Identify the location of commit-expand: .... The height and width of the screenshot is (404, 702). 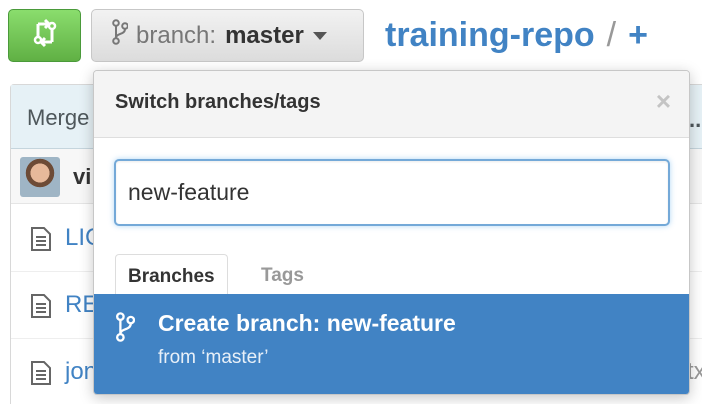
(695, 120).